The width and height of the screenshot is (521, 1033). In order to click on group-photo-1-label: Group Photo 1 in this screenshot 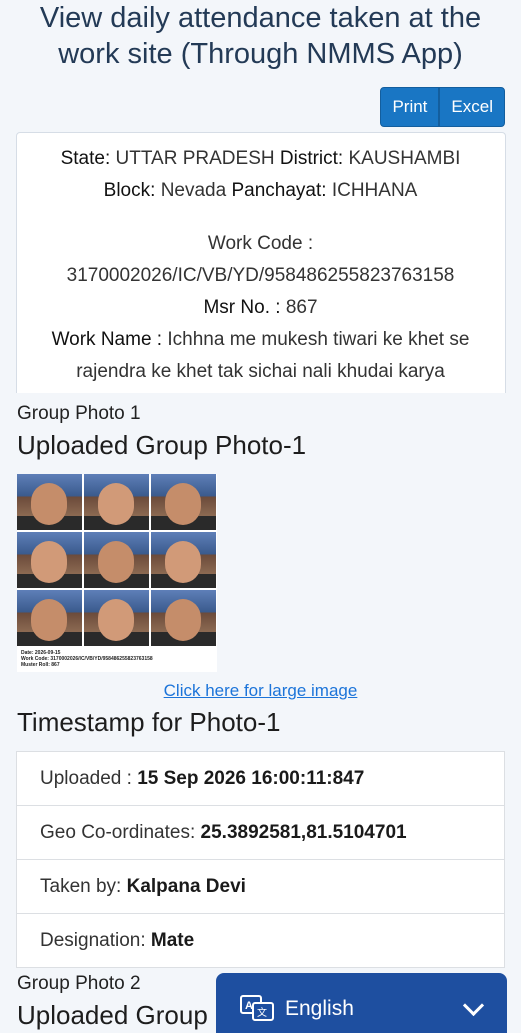, I will do `click(79, 413)`.